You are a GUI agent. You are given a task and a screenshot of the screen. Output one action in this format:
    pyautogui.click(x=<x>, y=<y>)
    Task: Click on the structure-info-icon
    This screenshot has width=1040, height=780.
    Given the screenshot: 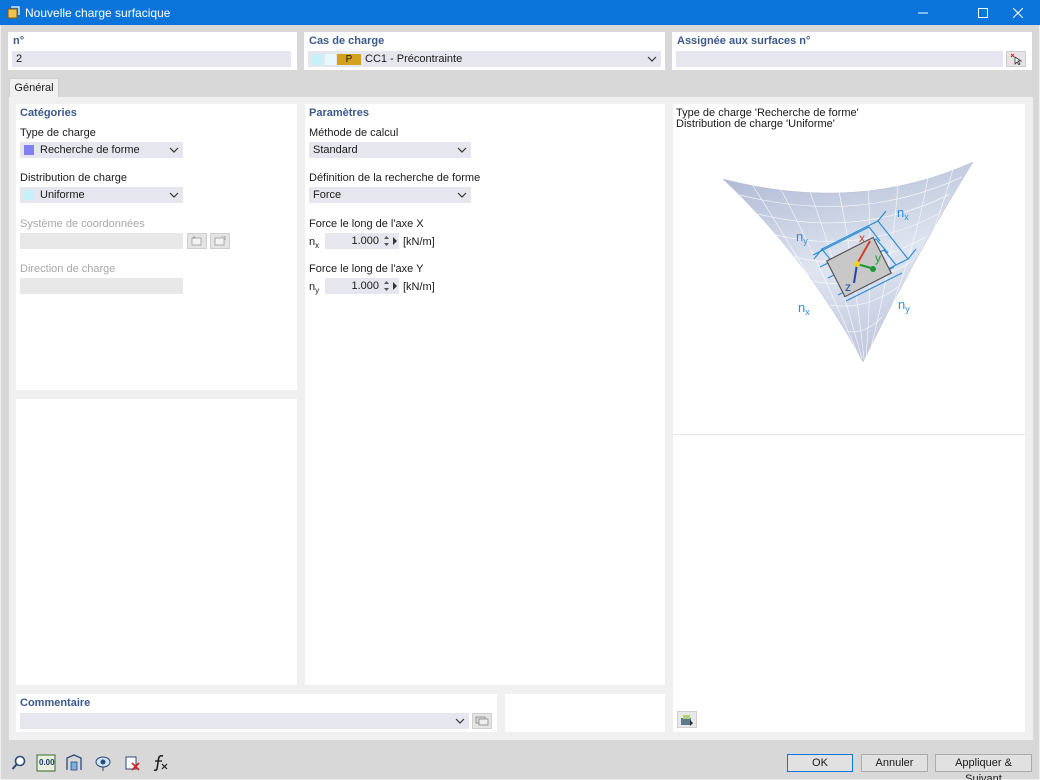 What is the action you would take?
    pyautogui.click(x=74, y=762)
    